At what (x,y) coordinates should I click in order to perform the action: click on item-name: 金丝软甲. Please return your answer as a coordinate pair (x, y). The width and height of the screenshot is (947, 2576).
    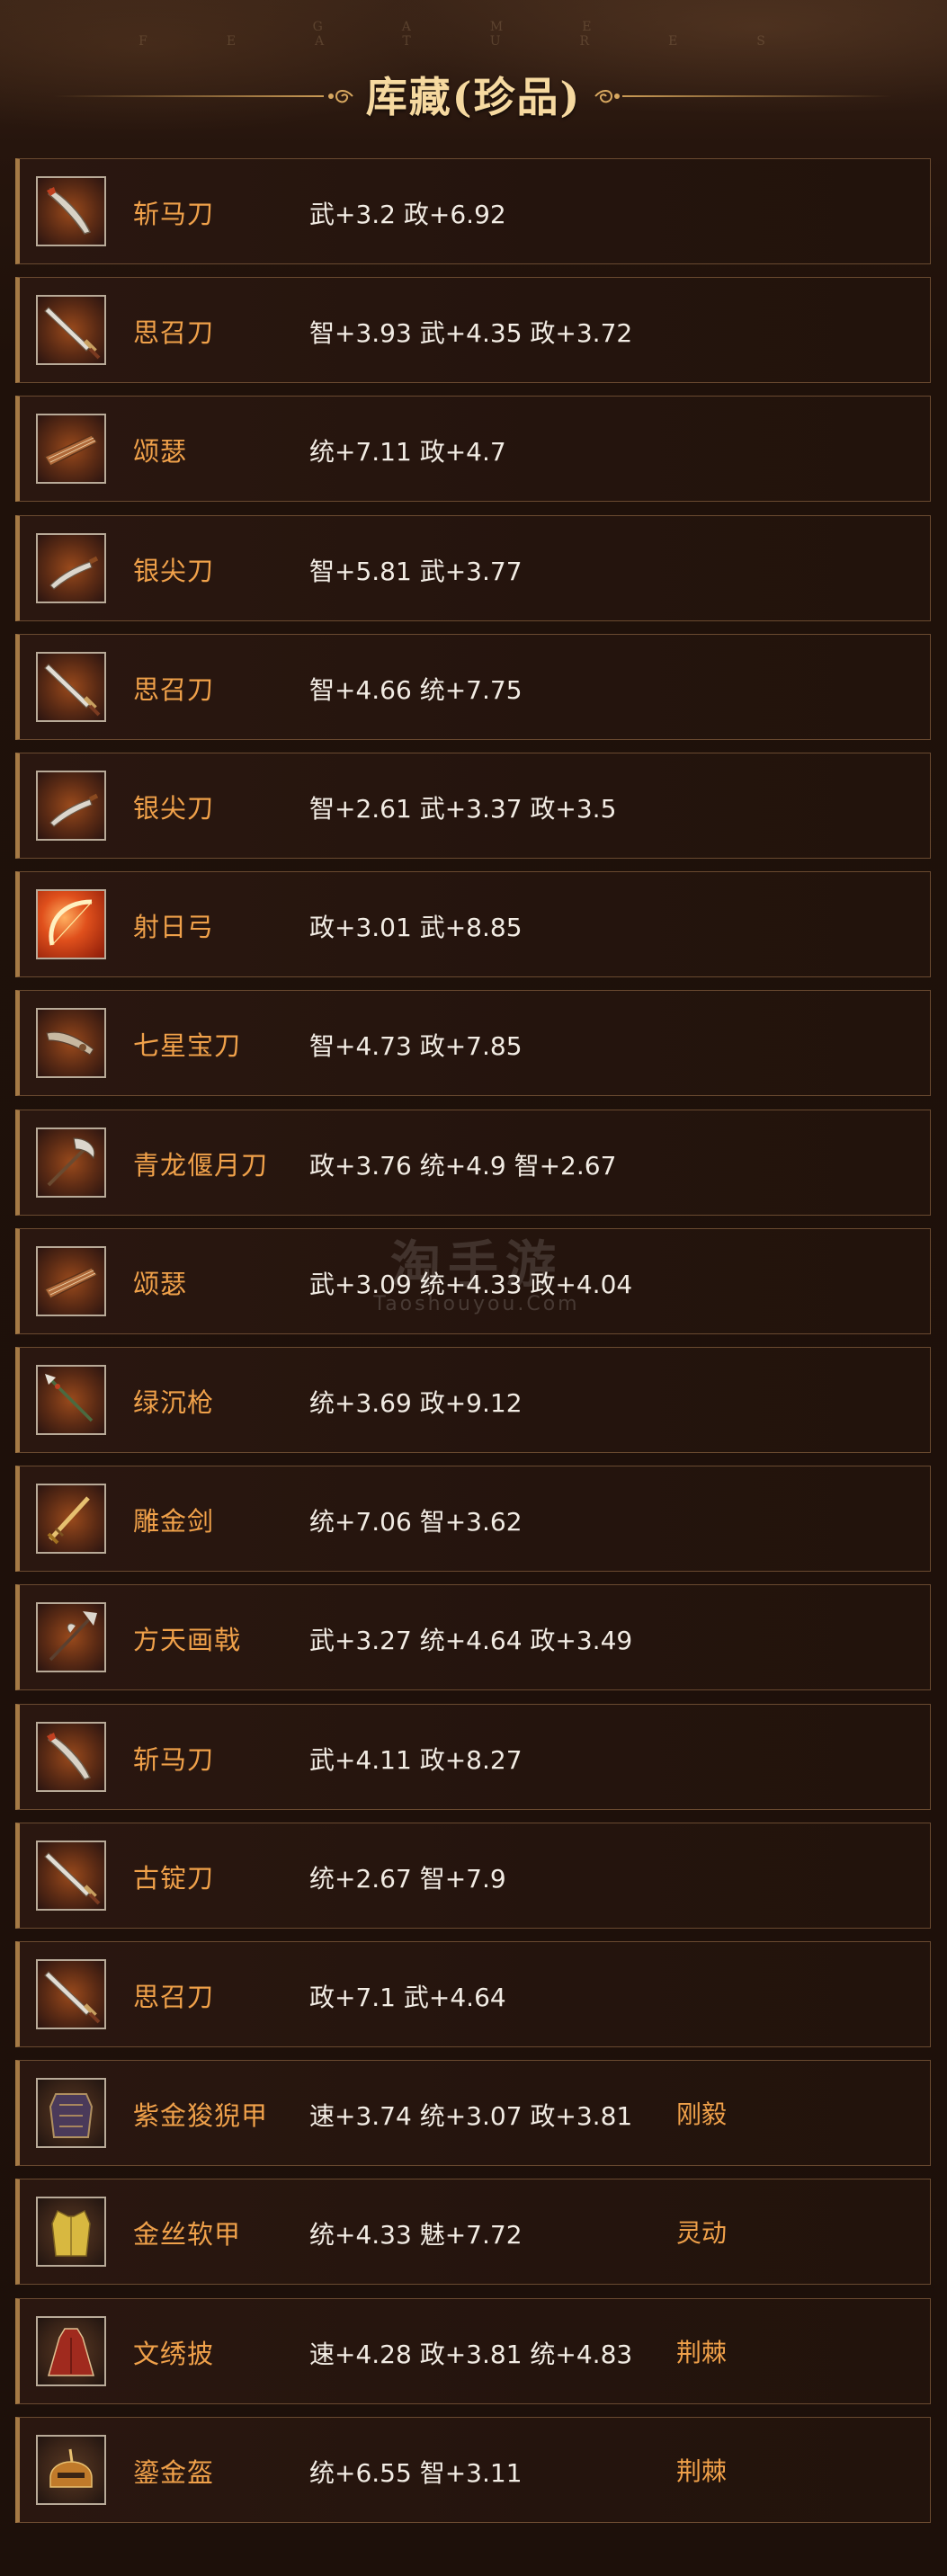
    Looking at the image, I should click on (187, 2235).